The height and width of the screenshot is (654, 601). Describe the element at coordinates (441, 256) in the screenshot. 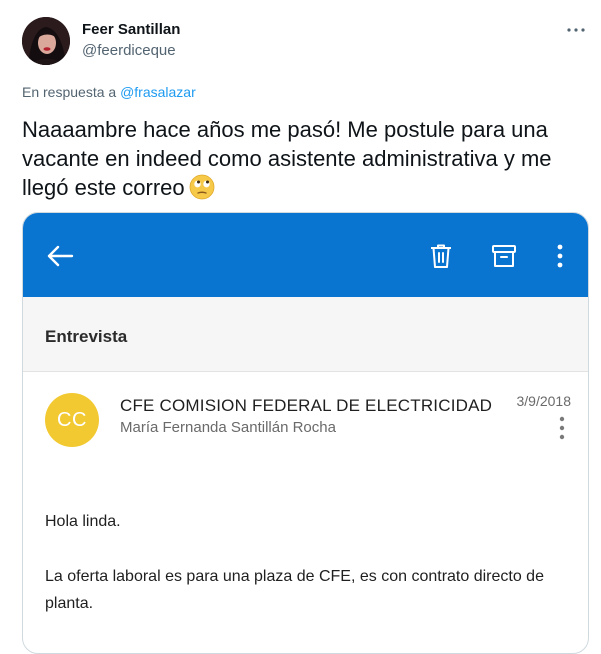

I see `trash-icon` at that location.